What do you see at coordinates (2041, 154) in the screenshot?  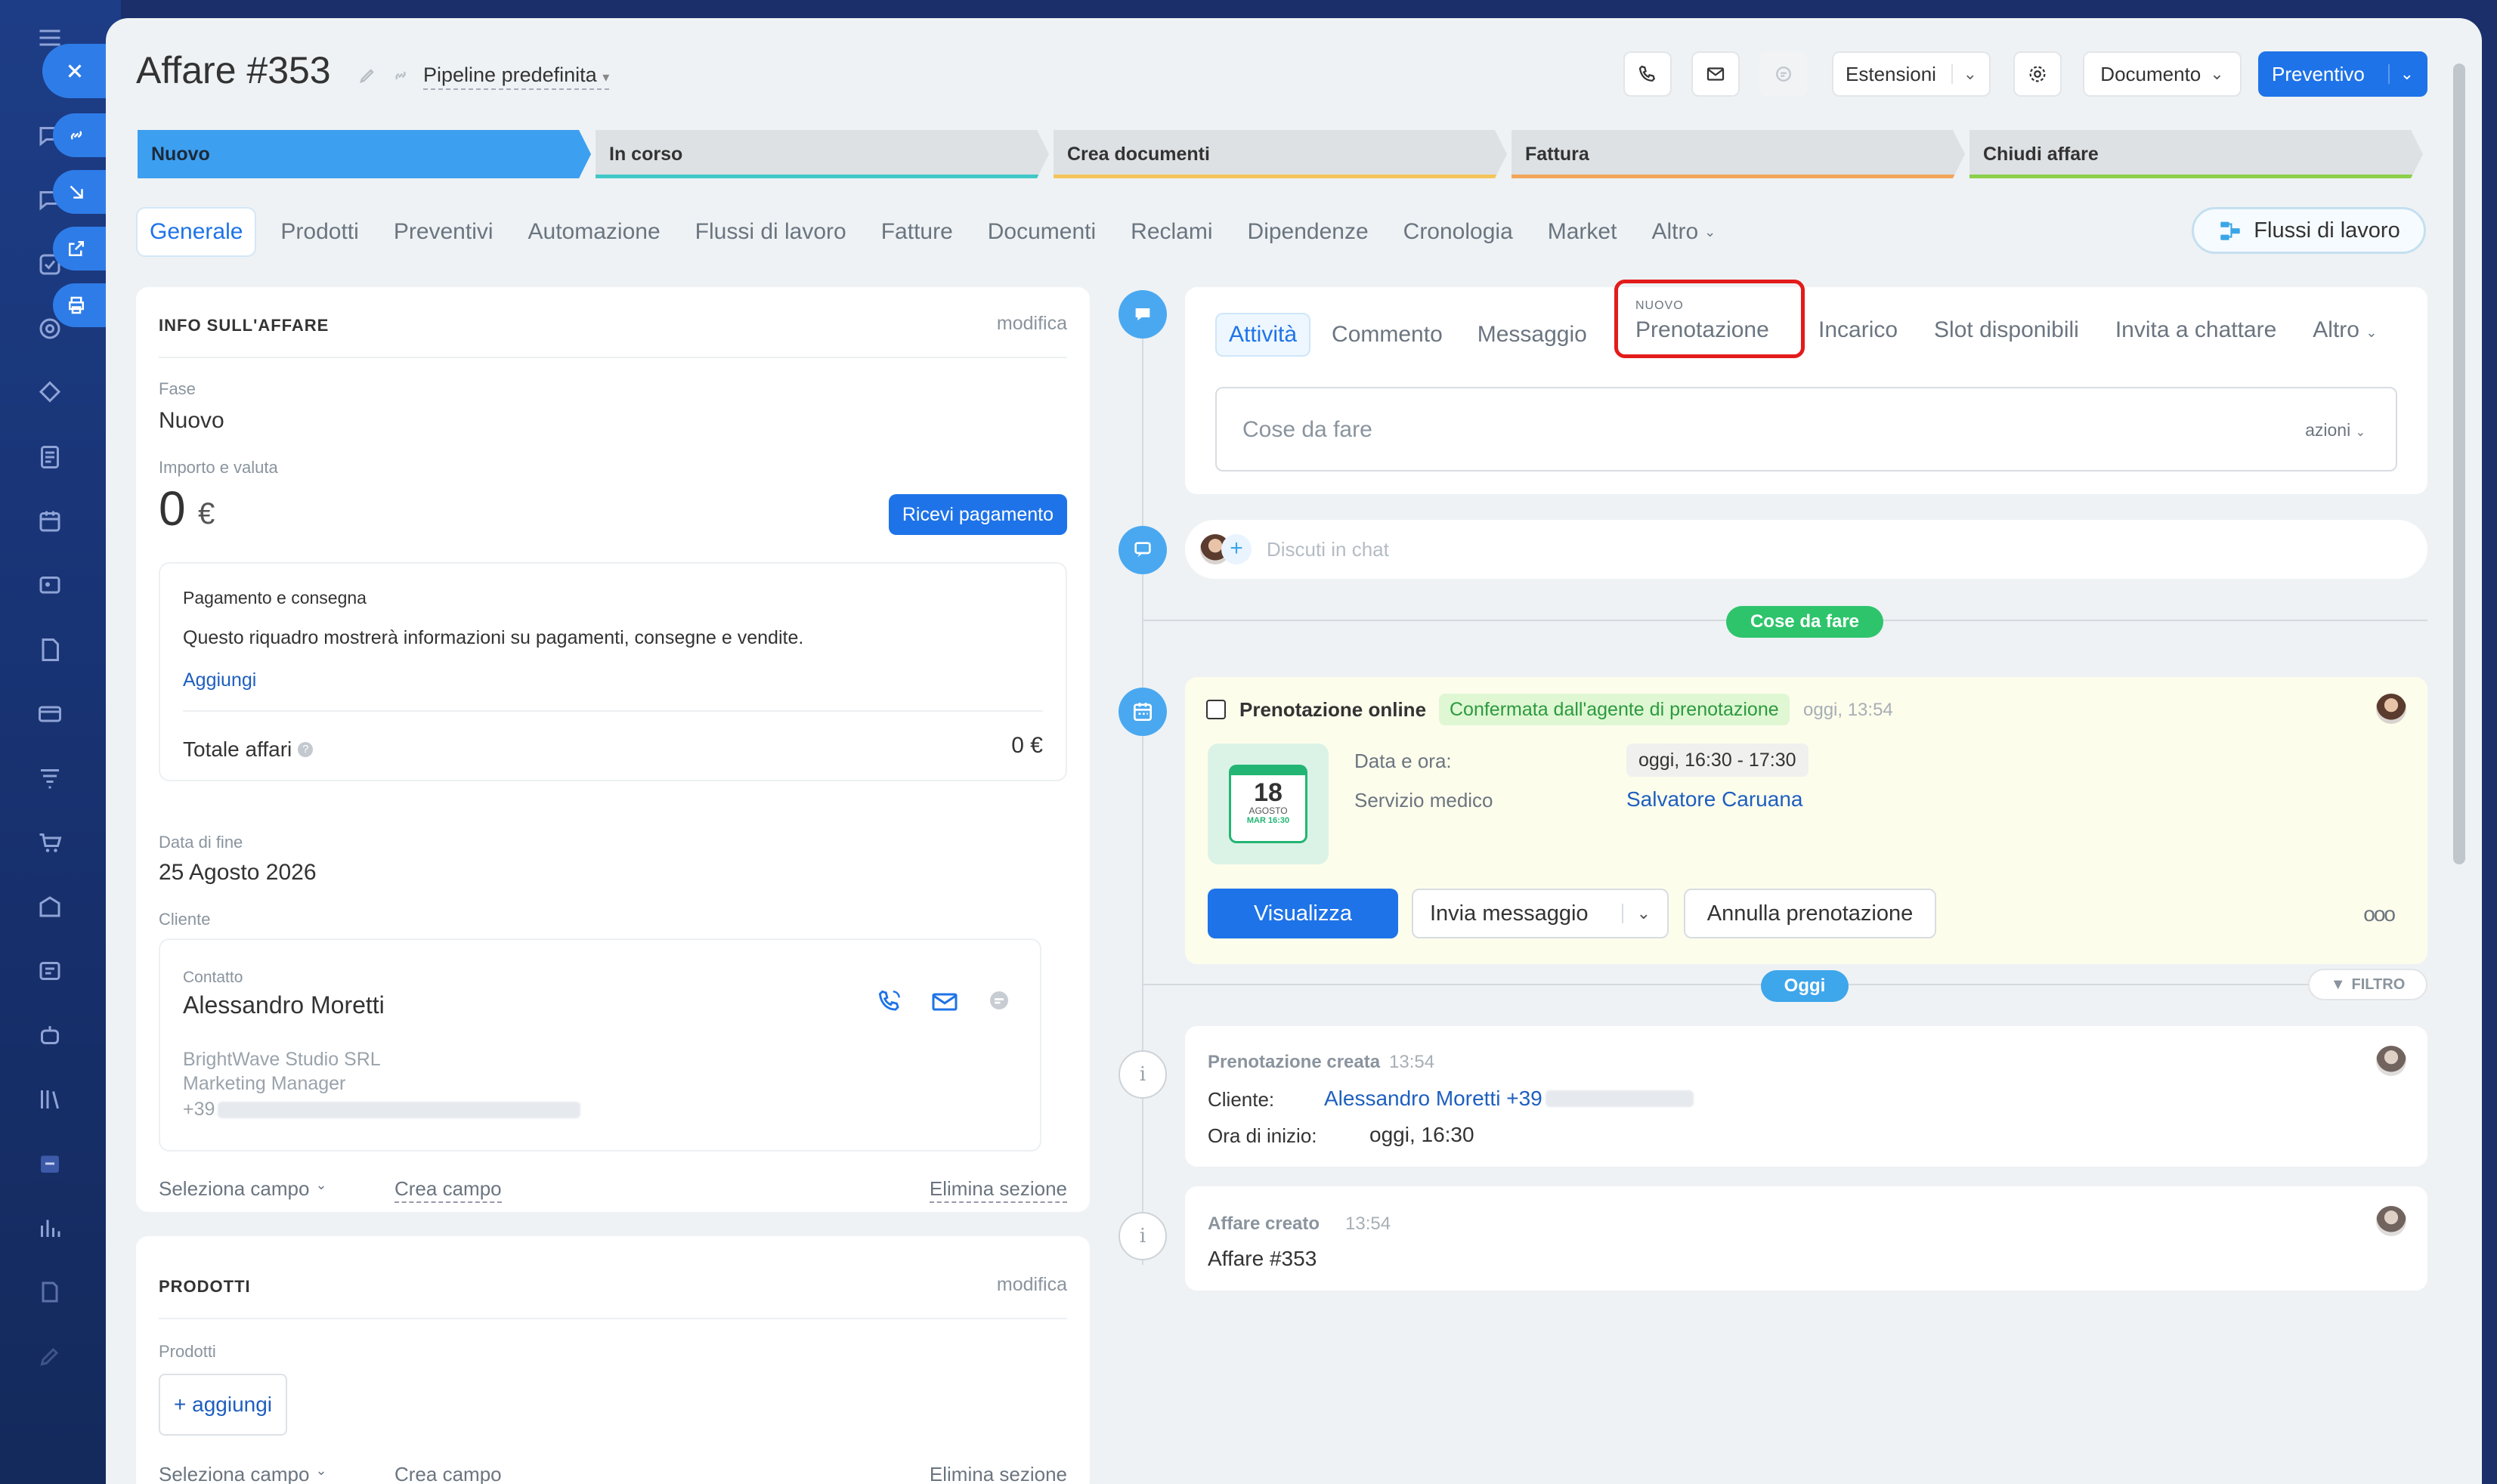 I see `stage-label: Chiudi affare` at bounding box center [2041, 154].